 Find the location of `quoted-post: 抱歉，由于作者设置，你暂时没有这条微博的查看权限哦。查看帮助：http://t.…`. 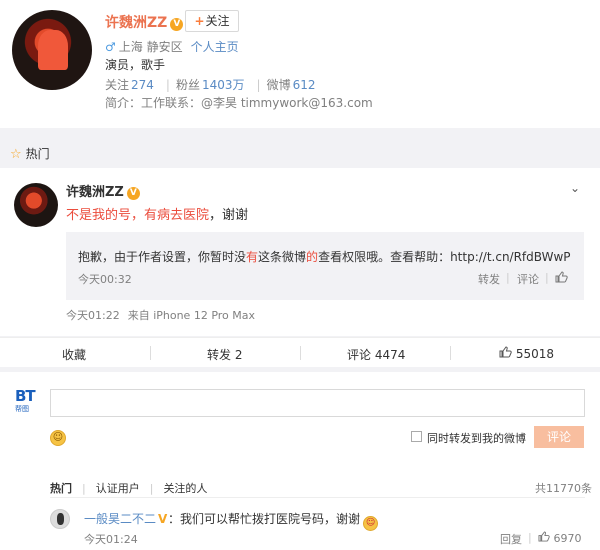

quoted-post: 抱歉，由于作者设置，你暂时没有这条微博的查看权限哦。查看帮助：http://t.… is located at coordinates (325, 266).